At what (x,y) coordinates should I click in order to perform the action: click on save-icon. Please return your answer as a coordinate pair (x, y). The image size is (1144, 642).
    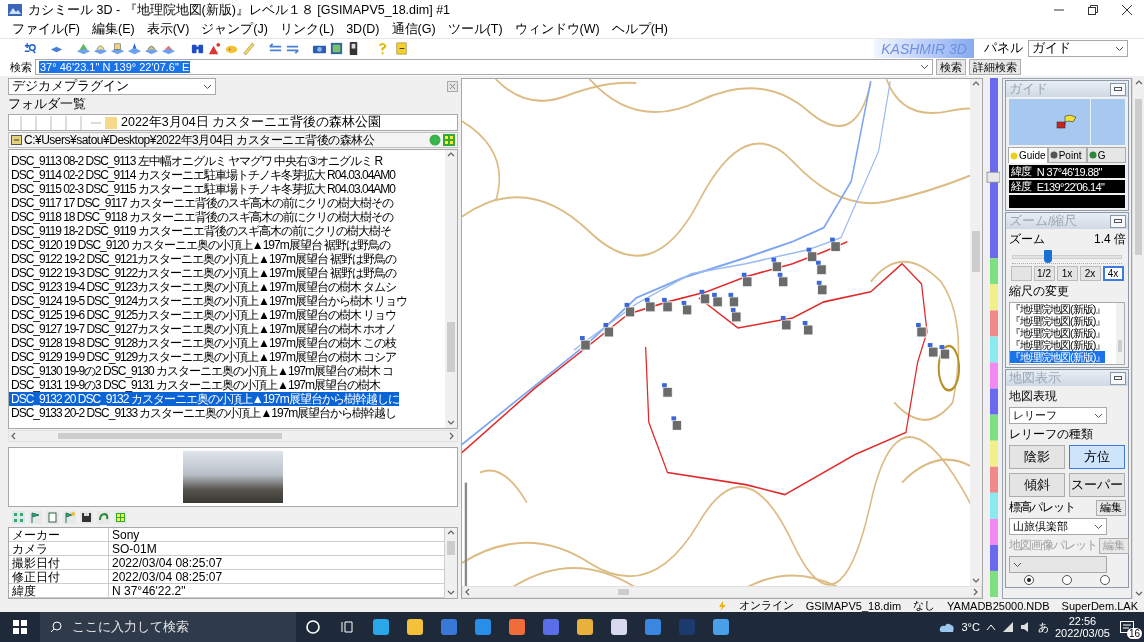
    Looking at the image, I should click on (86, 517).